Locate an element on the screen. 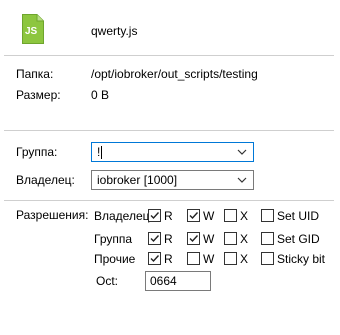 The width and height of the screenshot is (340, 335). special-permission-label: Set GID is located at coordinates (298, 239).